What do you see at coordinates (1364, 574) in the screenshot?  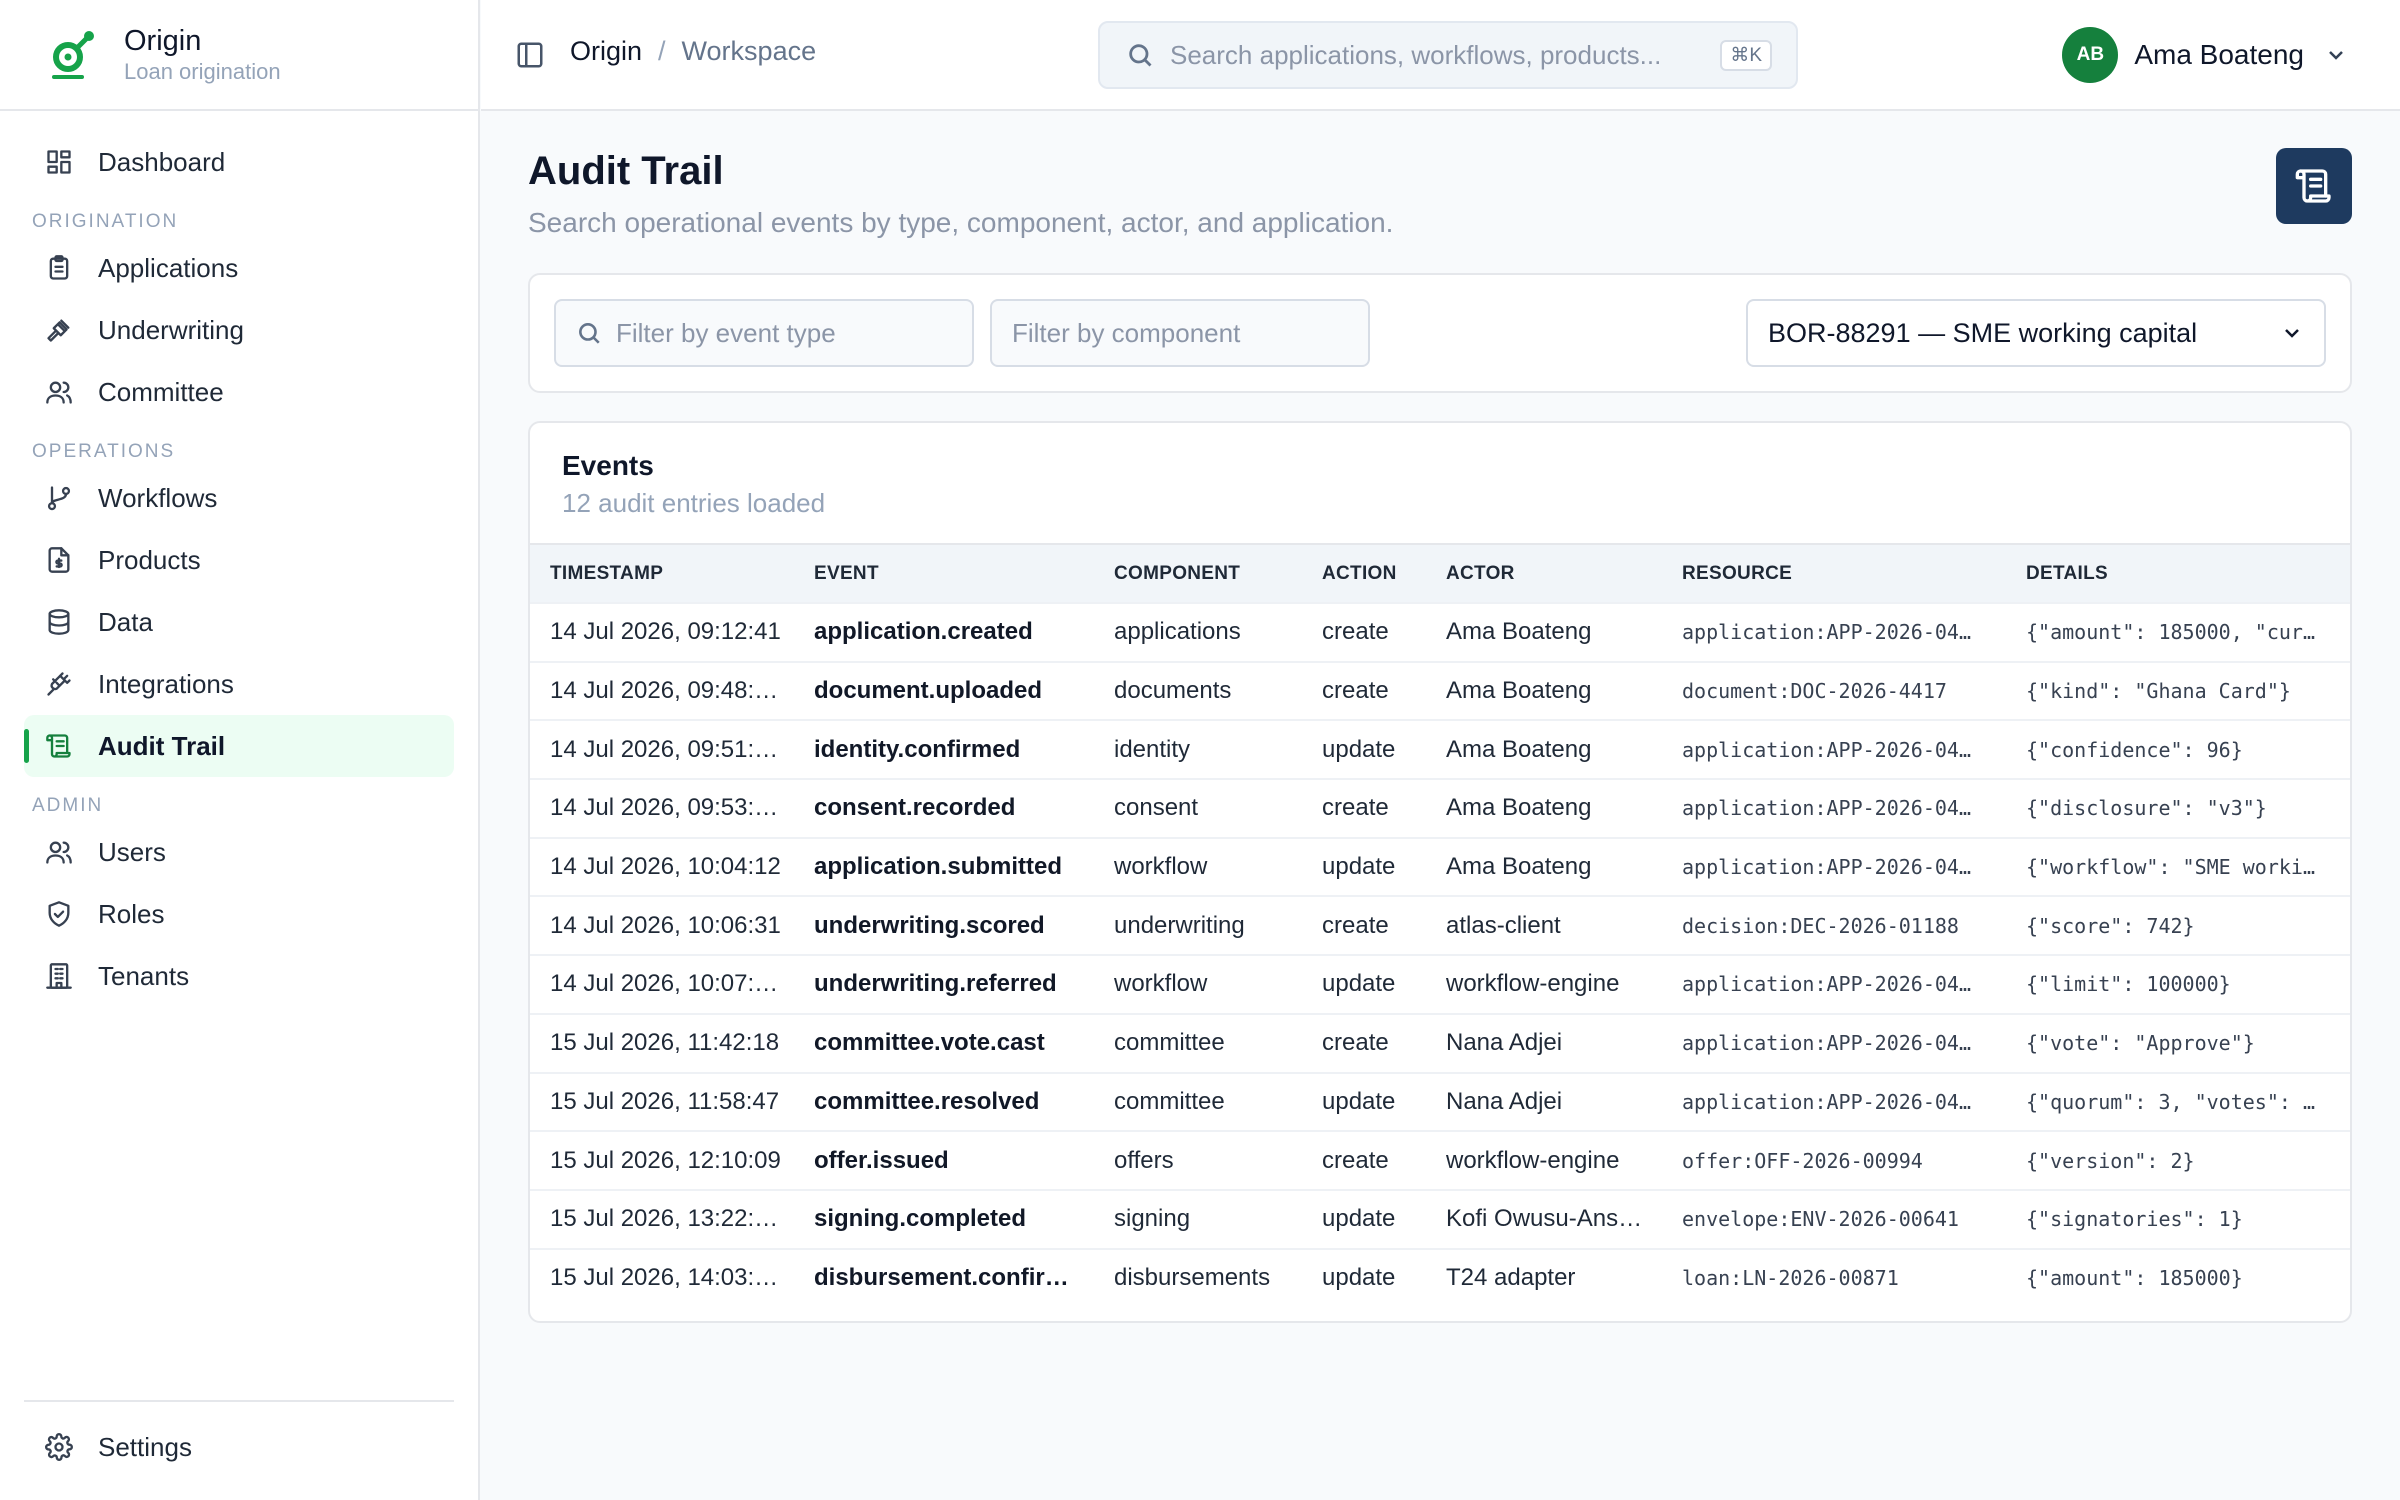 I see `column-header-action: ACTION` at bounding box center [1364, 574].